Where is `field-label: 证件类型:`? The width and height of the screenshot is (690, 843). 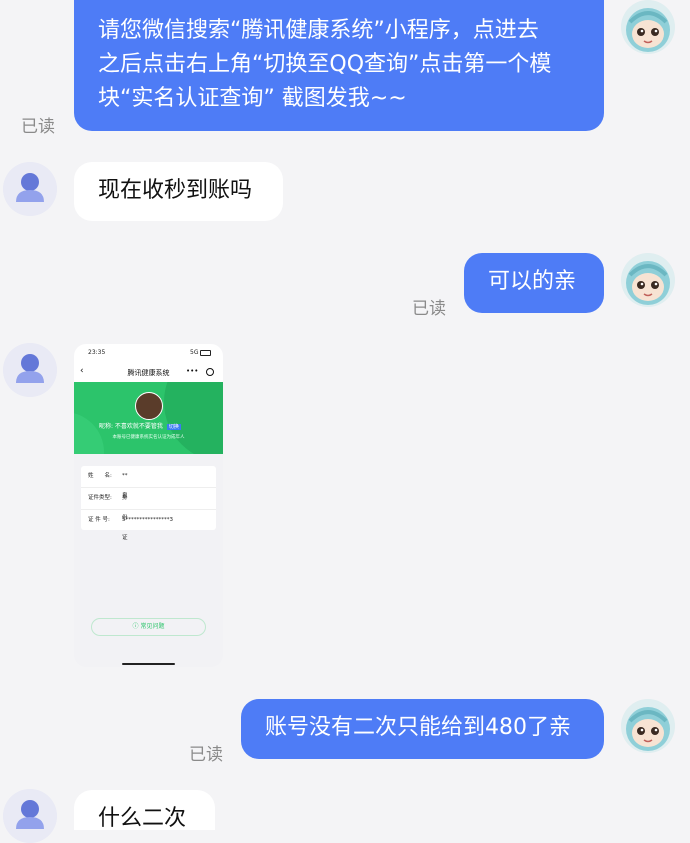 field-label: 证件类型: is located at coordinates (100, 498).